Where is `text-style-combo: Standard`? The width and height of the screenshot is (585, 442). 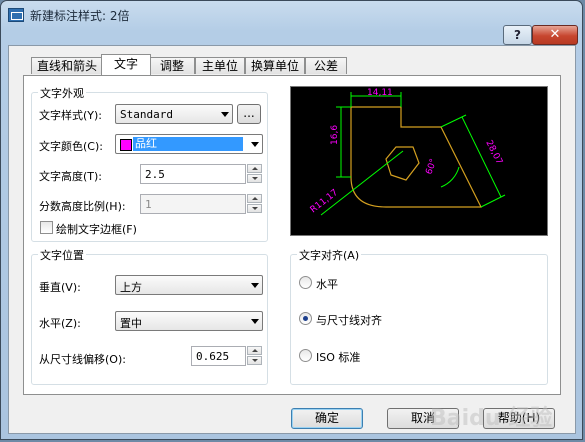 text-style-combo: Standard is located at coordinates (174, 114).